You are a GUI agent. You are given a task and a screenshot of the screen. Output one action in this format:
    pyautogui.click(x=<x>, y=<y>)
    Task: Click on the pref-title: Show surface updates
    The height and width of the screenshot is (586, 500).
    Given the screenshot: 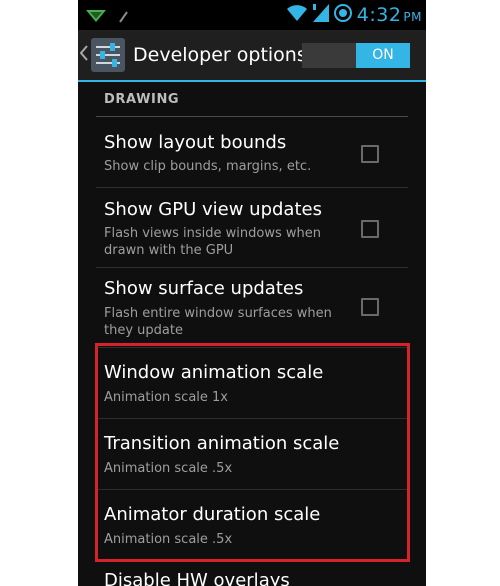 What is the action you would take?
    pyautogui.click(x=204, y=288)
    